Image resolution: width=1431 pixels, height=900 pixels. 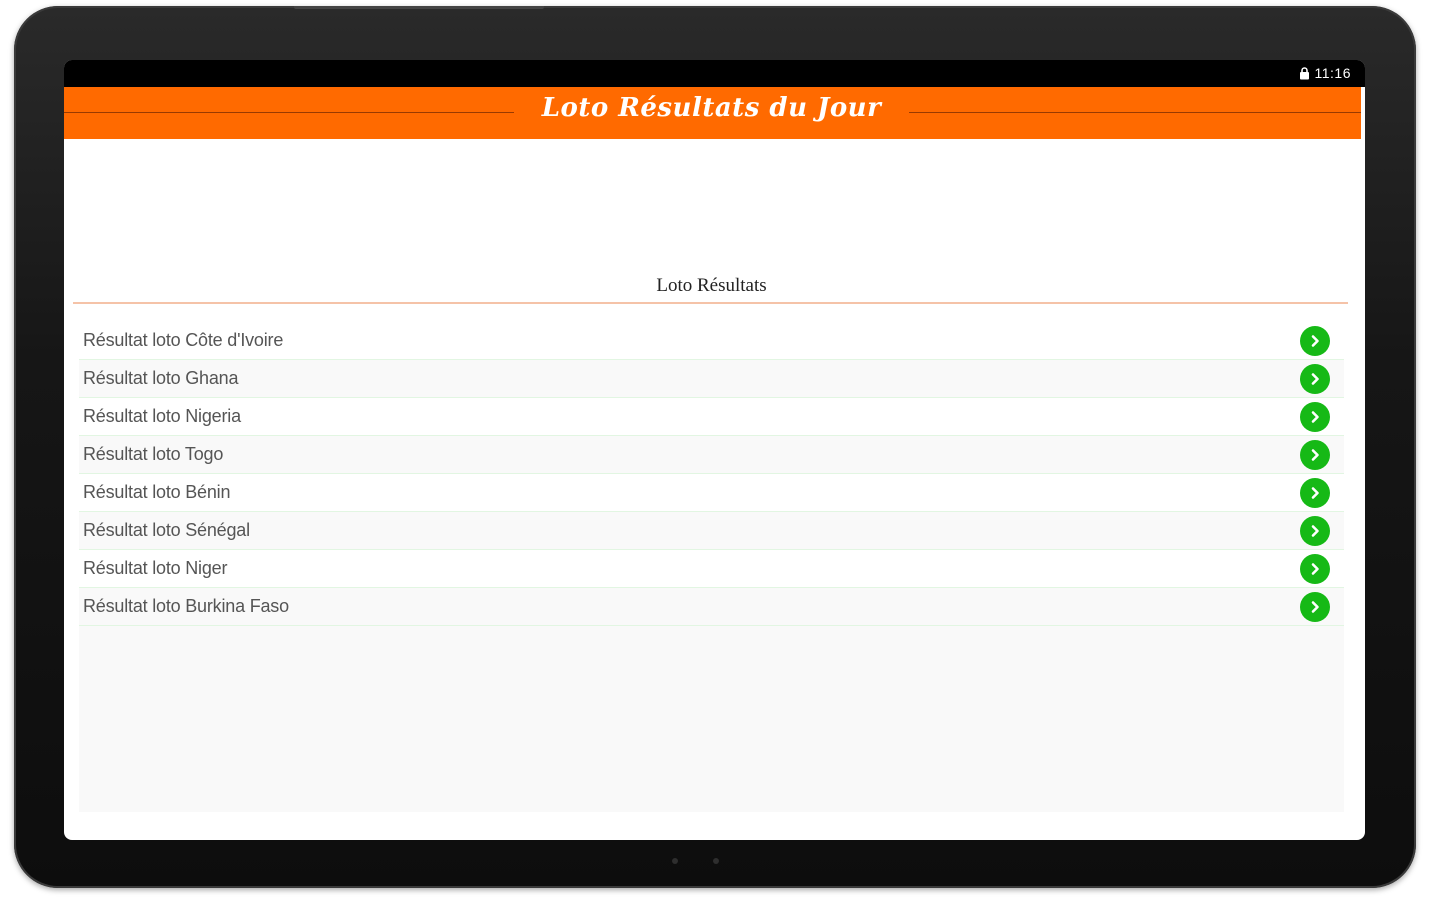 I want to click on list-item-label: Résultat loto Togo, so click(x=153, y=454).